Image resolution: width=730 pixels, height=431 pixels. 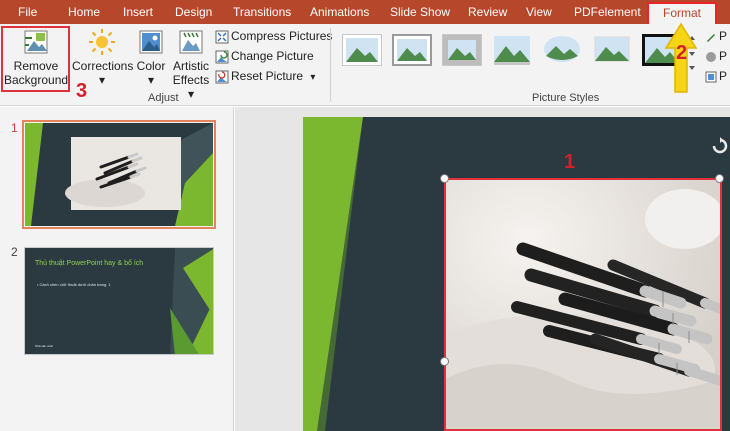 What do you see at coordinates (607, 12) in the screenshot?
I see `tab-pdfelement: PDFelement` at bounding box center [607, 12].